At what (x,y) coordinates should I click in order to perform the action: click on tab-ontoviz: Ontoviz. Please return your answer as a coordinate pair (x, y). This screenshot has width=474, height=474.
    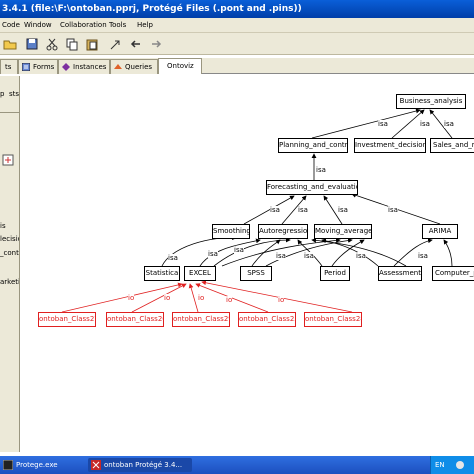
    Looking at the image, I should click on (180, 66).